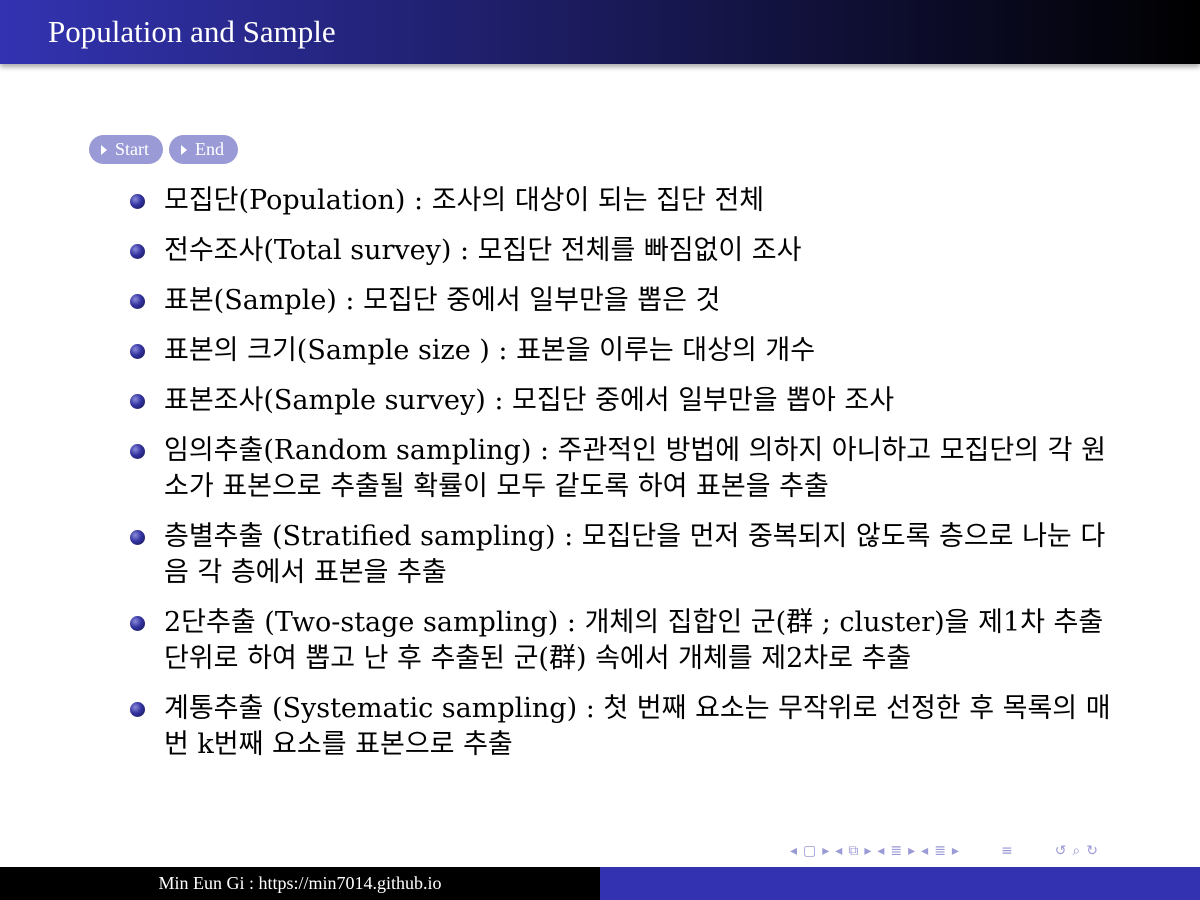 The image size is (1200, 900). I want to click on list-item: 모집단(Population) : 조사의 대상이 되는 집단 전체, so click(628, 201).